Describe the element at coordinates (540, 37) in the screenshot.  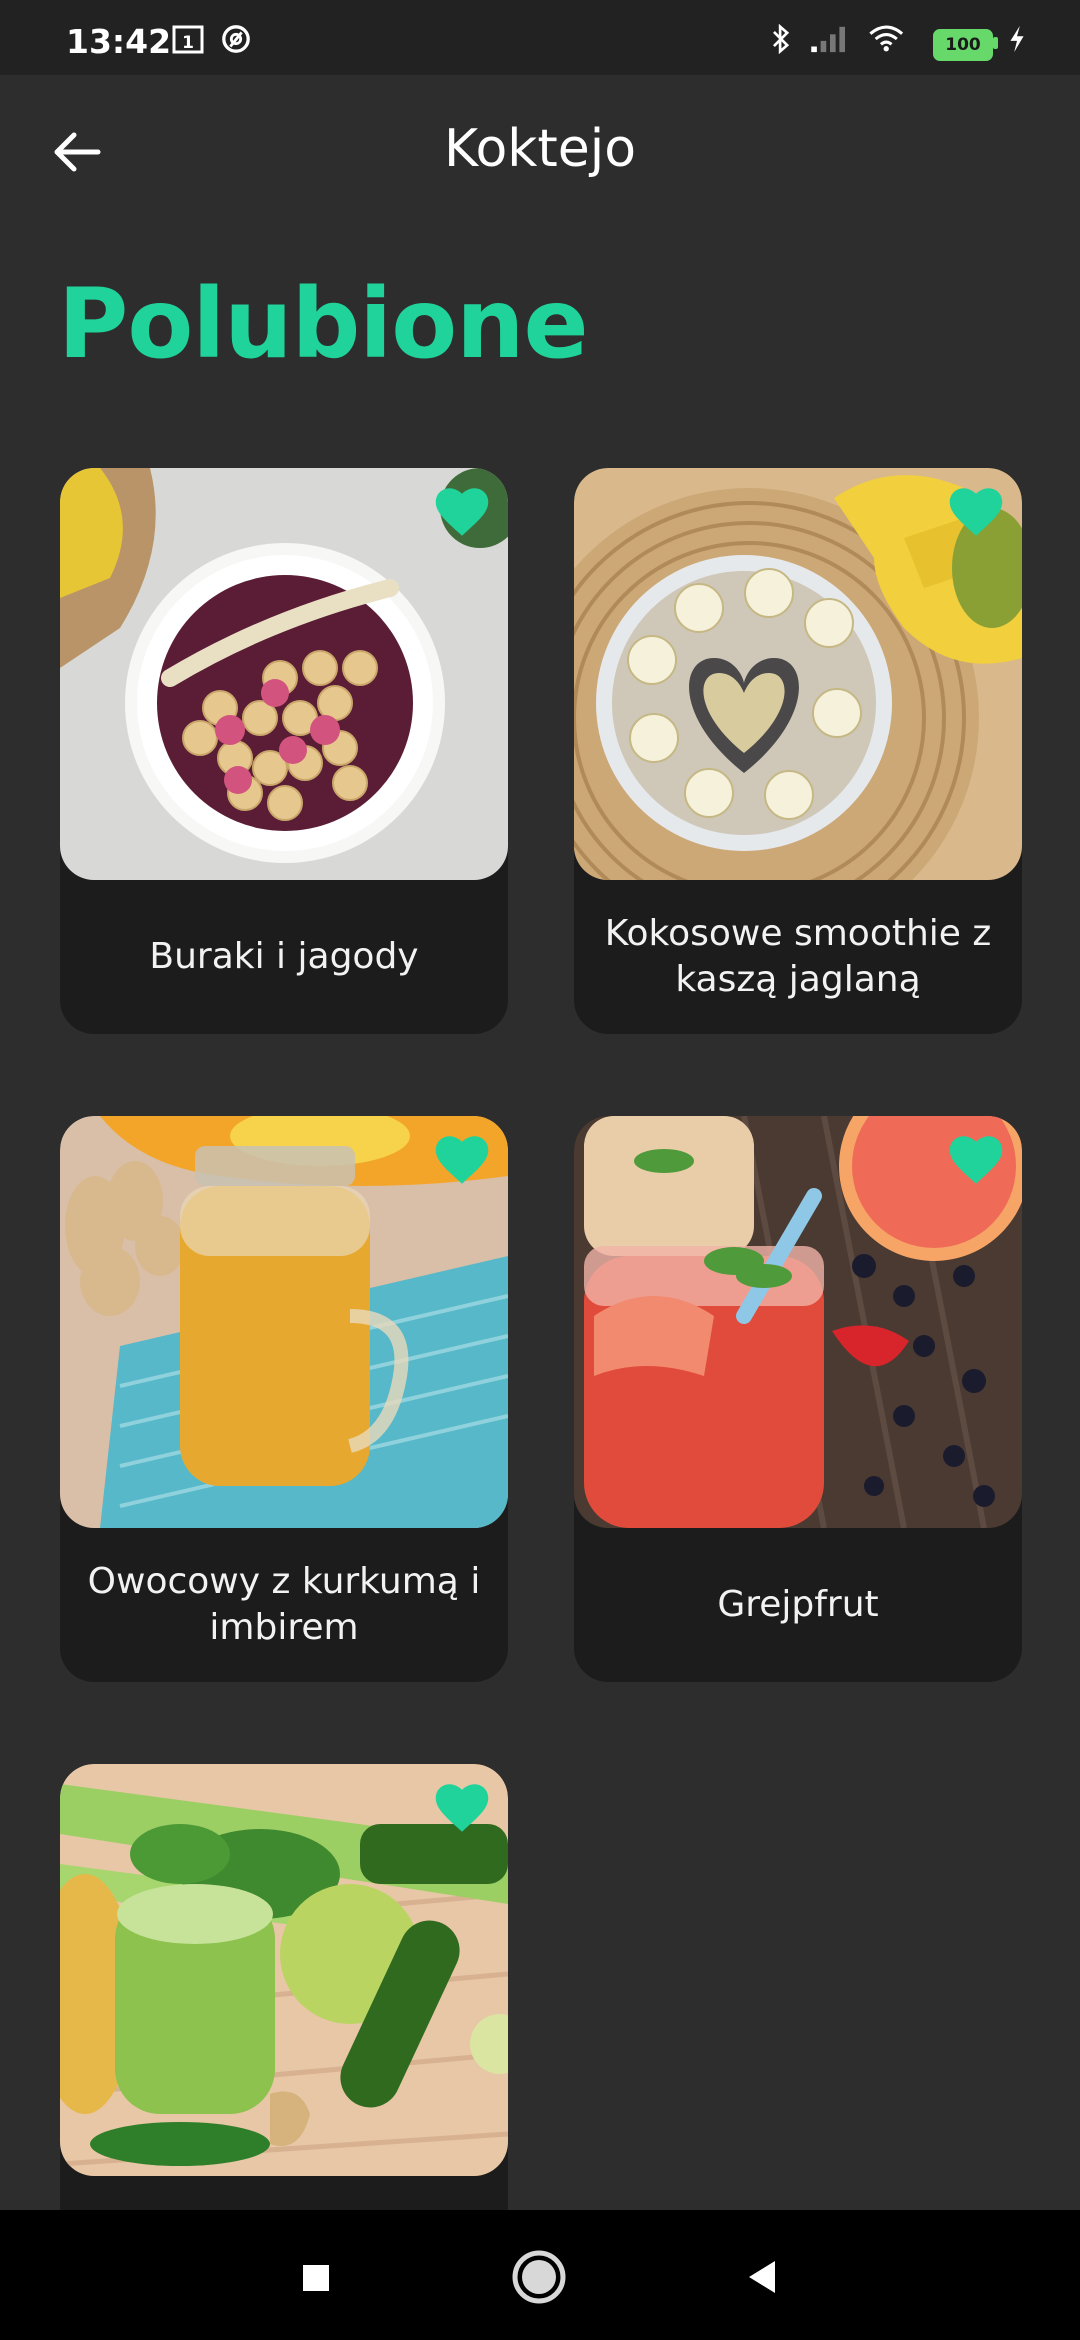
I see `status-bar: 13:42 1 100` at that location.